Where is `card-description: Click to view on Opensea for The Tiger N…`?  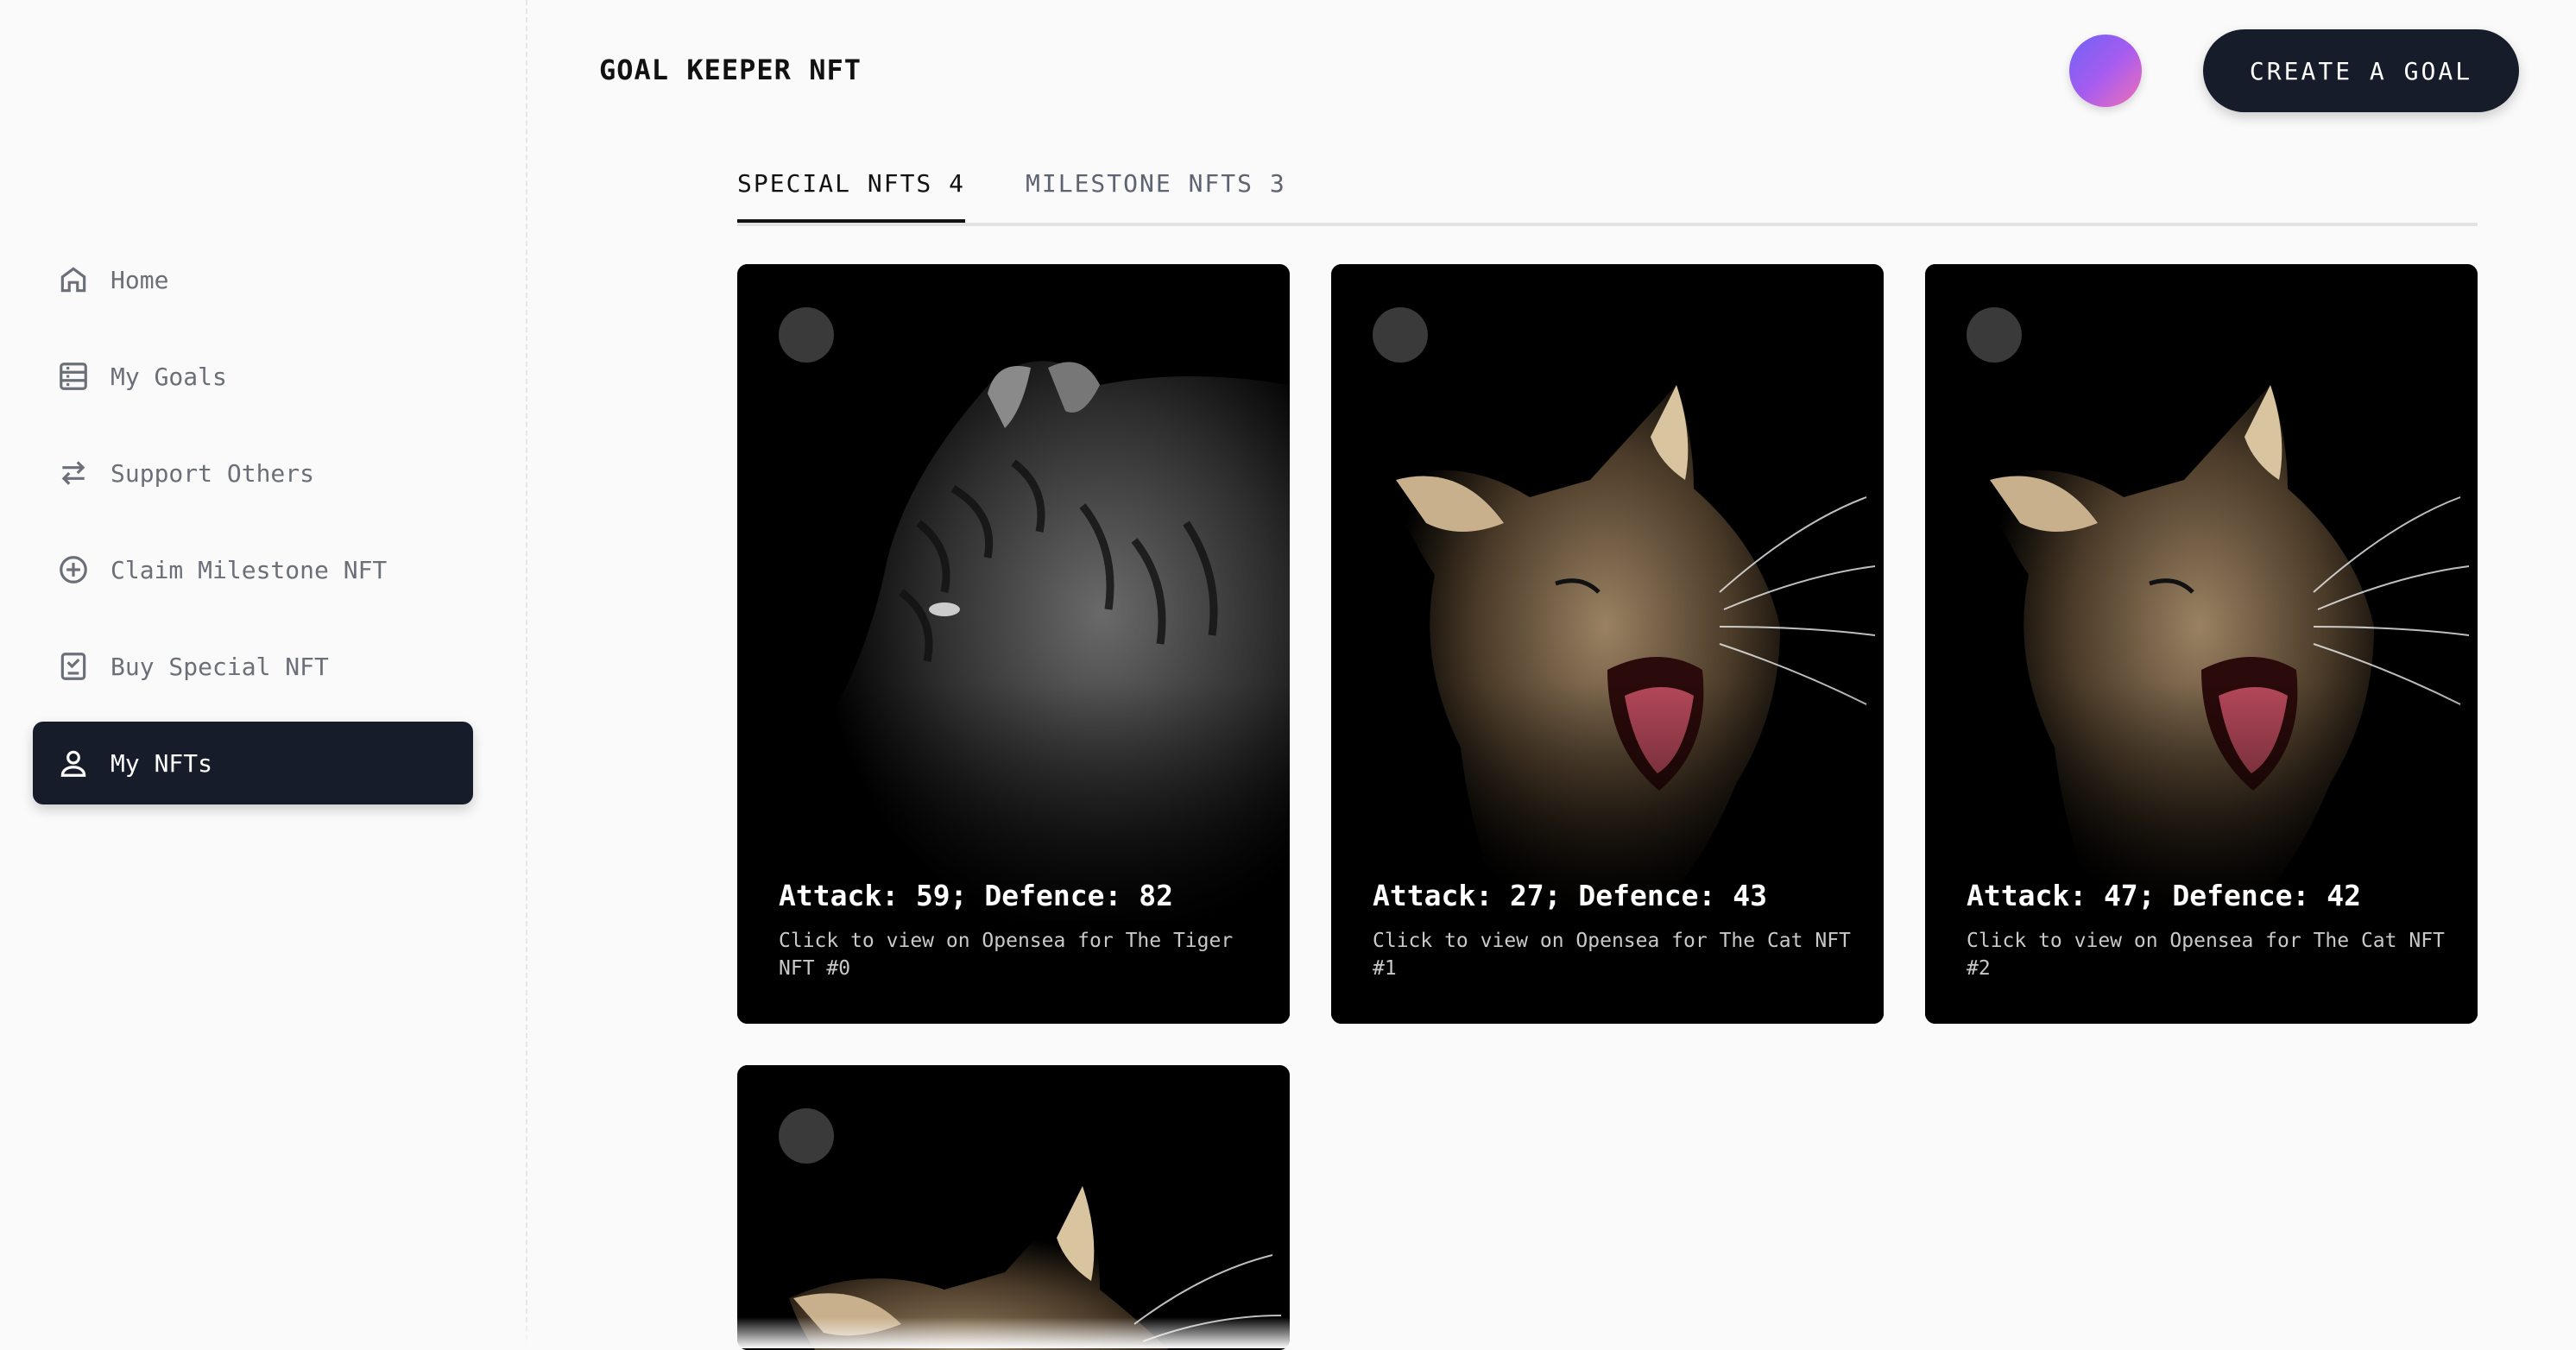
card-description: Click to view on Opensea for The Tiger N… is located at coordinates (1006, 955).